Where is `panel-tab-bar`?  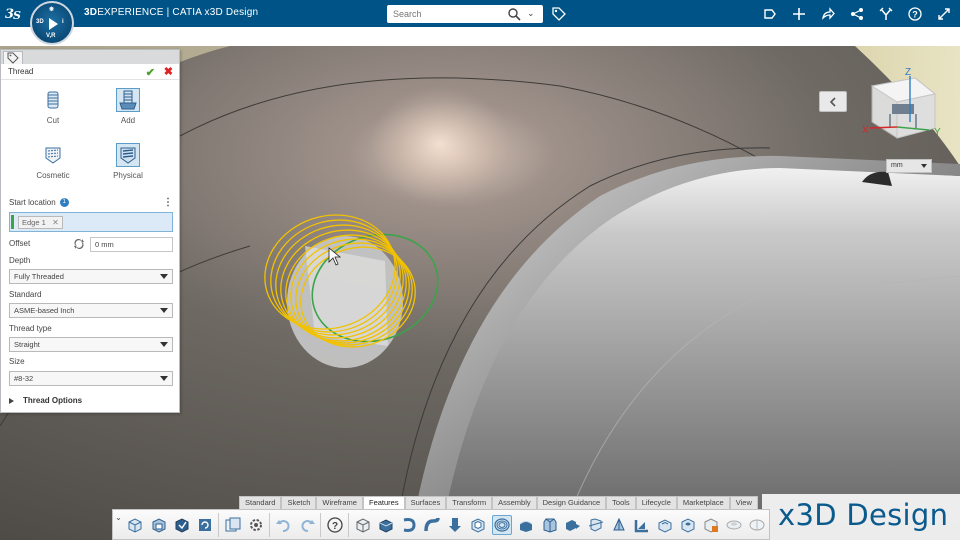 panel-tab-bar is located at coordinates (90, 57).